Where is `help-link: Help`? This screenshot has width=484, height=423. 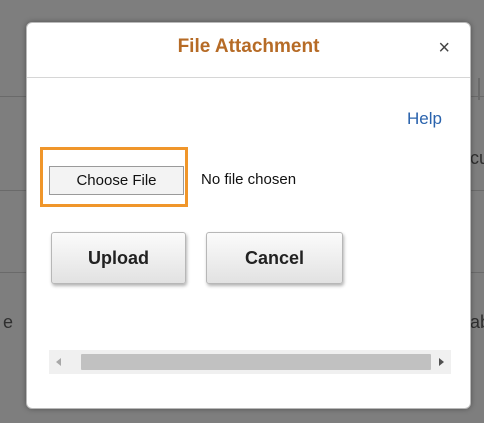 help-link: Help is located at coordinates (424, 119).